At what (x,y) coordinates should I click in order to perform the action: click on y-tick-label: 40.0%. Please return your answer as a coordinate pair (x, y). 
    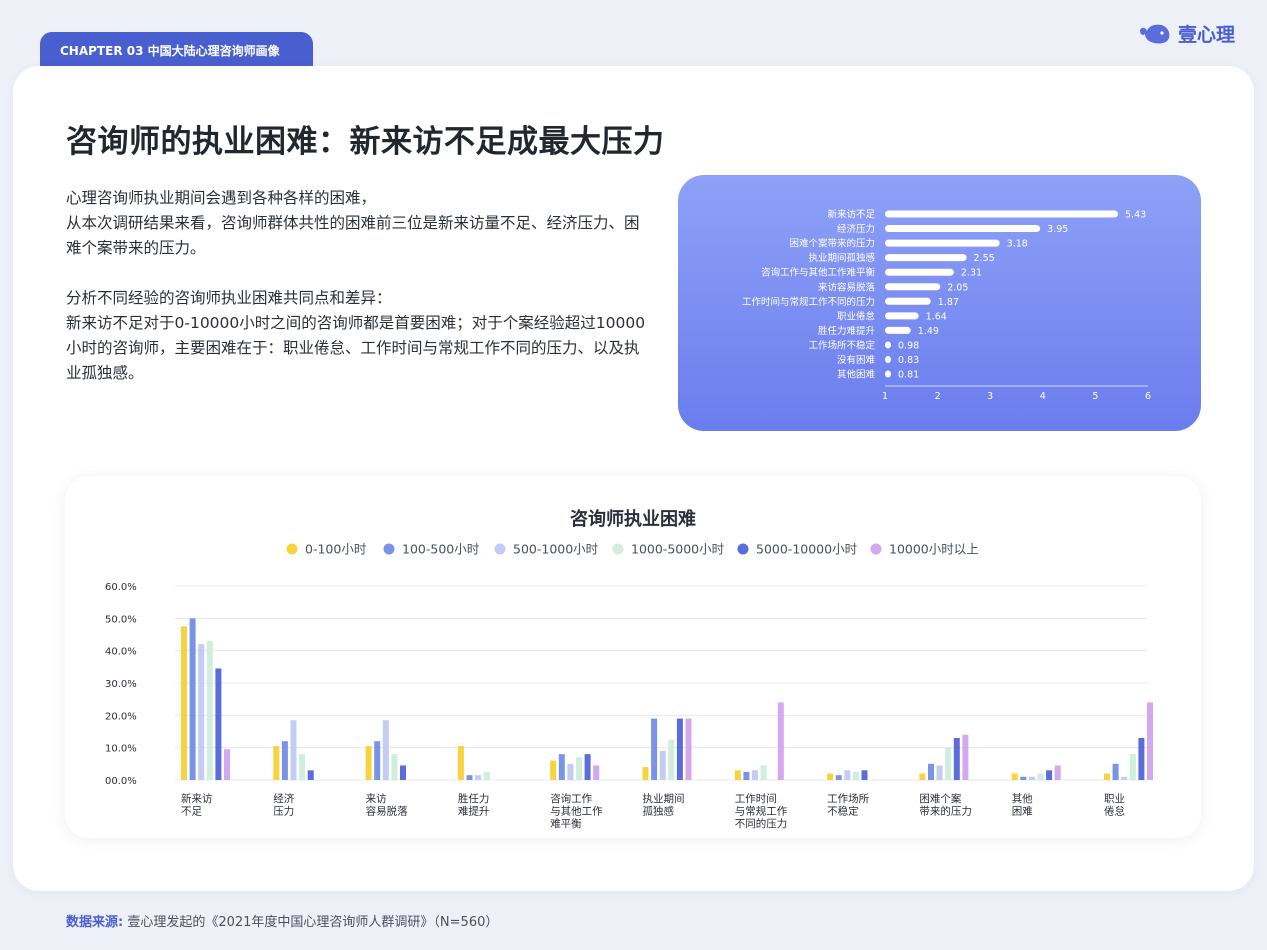
    Looking at the image, I should click on (121, 652).